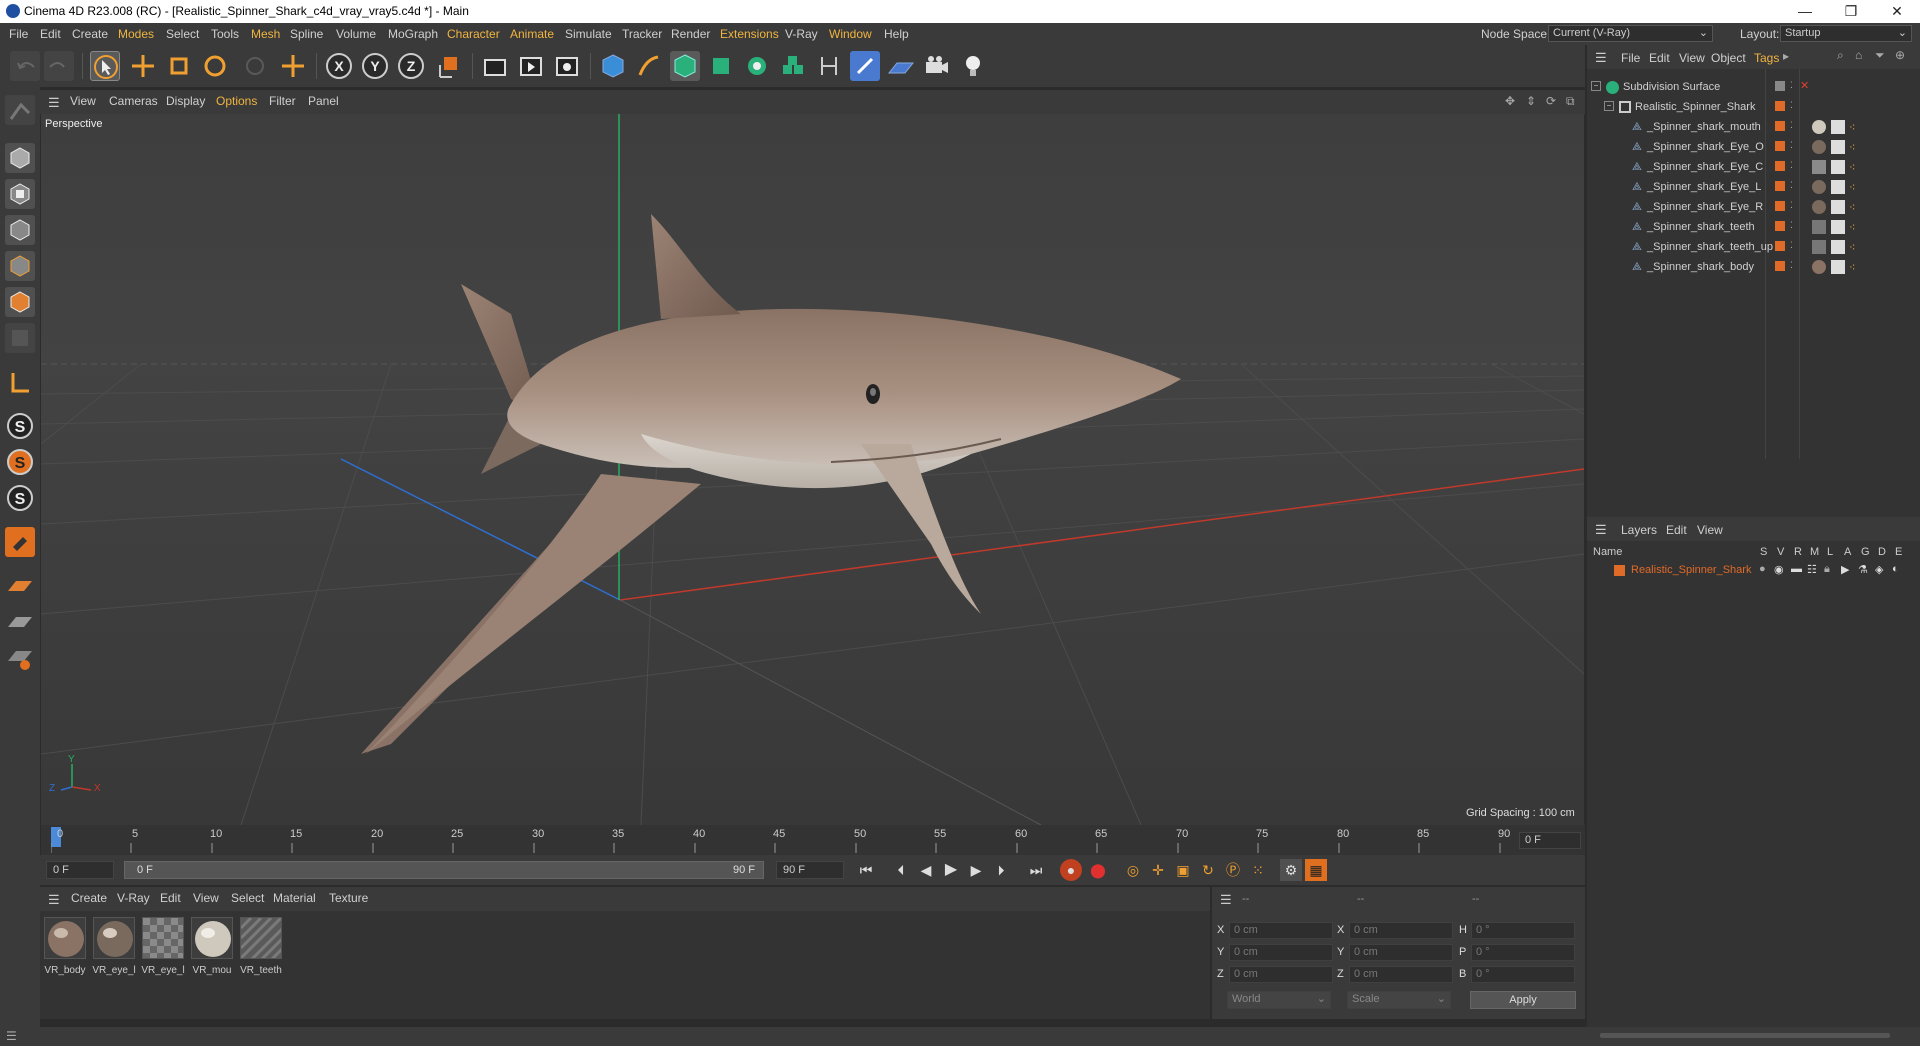 This screenshot has height=1046, width=1920. I want to click on coordinate-system-button, so click(293, 66).